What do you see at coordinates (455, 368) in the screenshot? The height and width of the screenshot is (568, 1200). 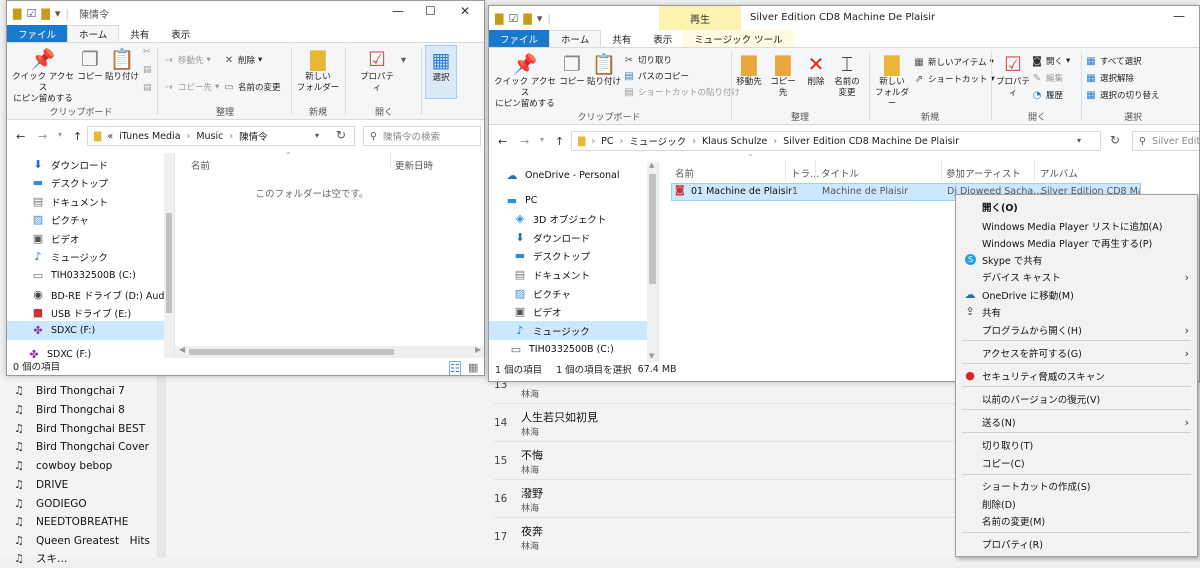 I see `details-view-icon: ☷` at bounding box center [455, 368].